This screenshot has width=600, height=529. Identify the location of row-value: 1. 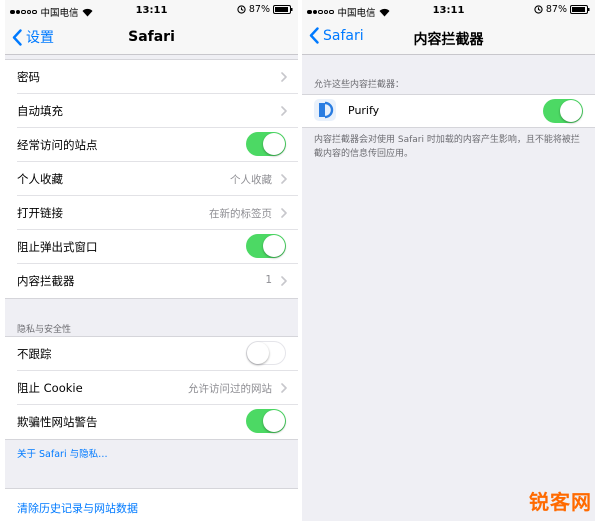
(268, 280).